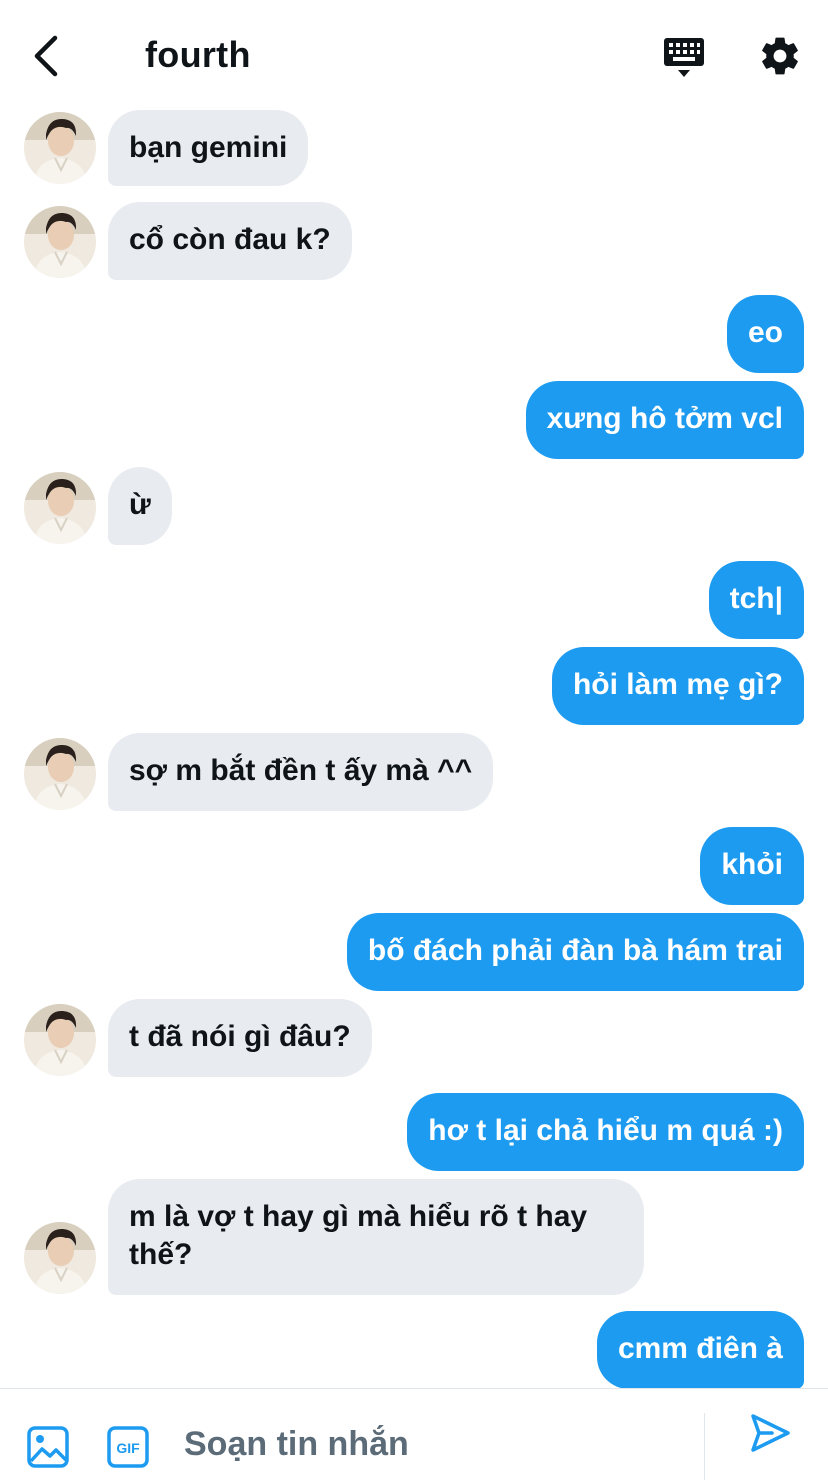 This screenshot has width=828, height=1480. Describe the element at coordinates (677, 686) in the screenshot. I see `message-bubble-outgoing: hỏi làm mẹ gì?` at that location.